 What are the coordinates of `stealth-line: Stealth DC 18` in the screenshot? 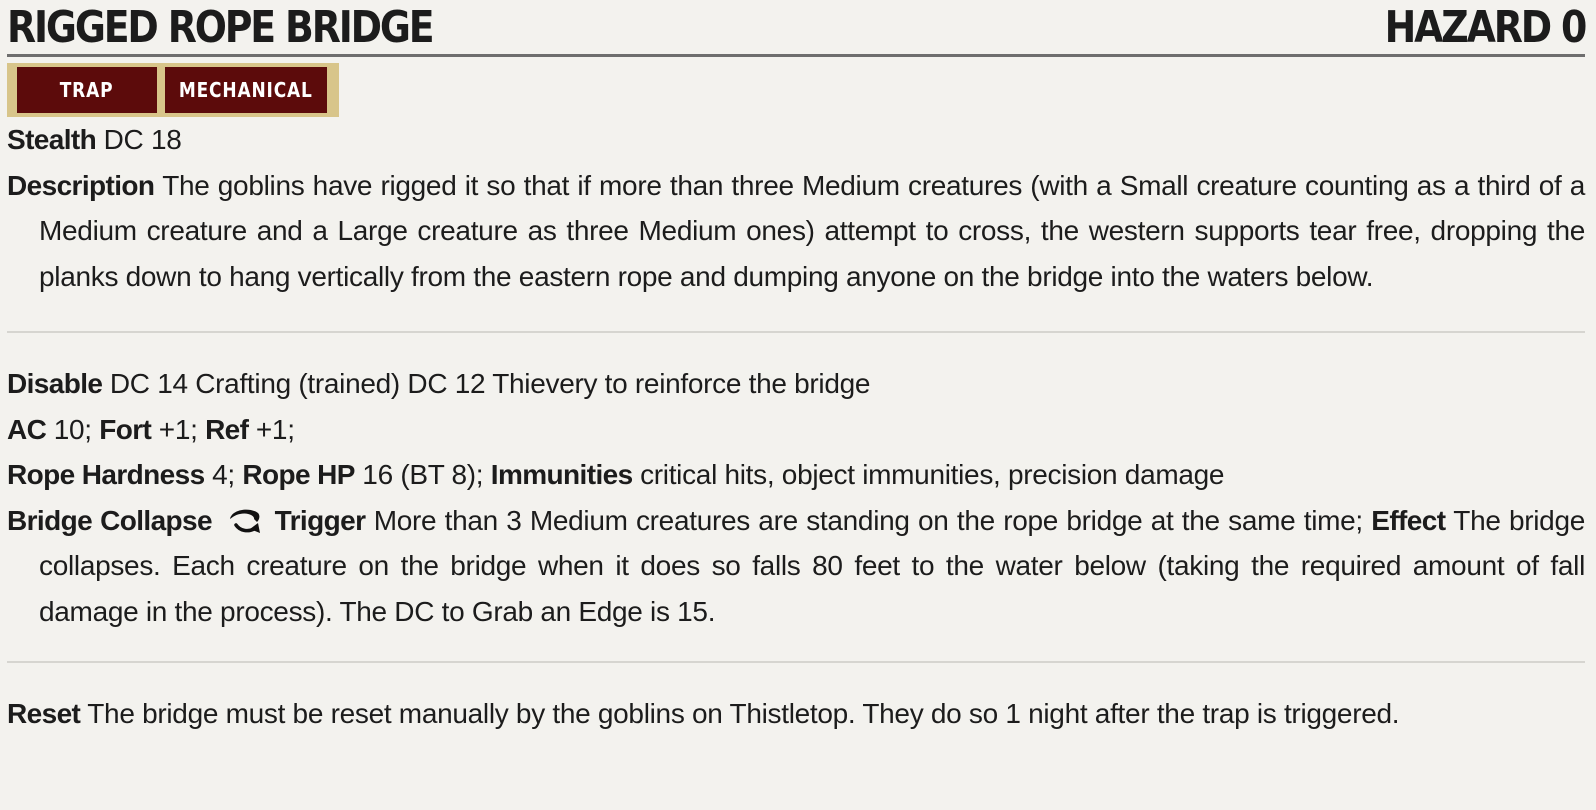 It's located at (796, 140).